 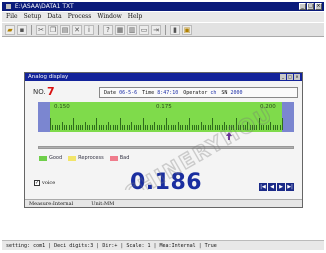 I want to click on delete-icon: ✕, so click(x=77, y=29).